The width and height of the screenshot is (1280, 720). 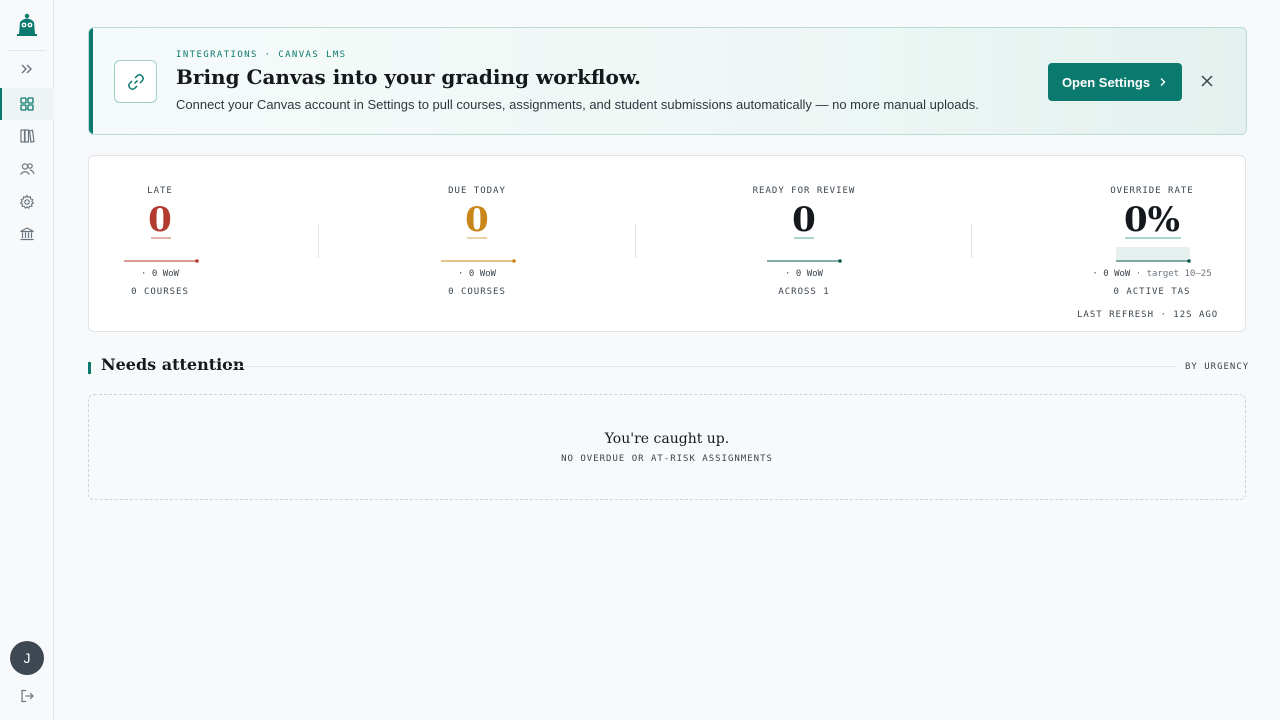 I want to click on sidebar: J, so click(x=27, y=360).